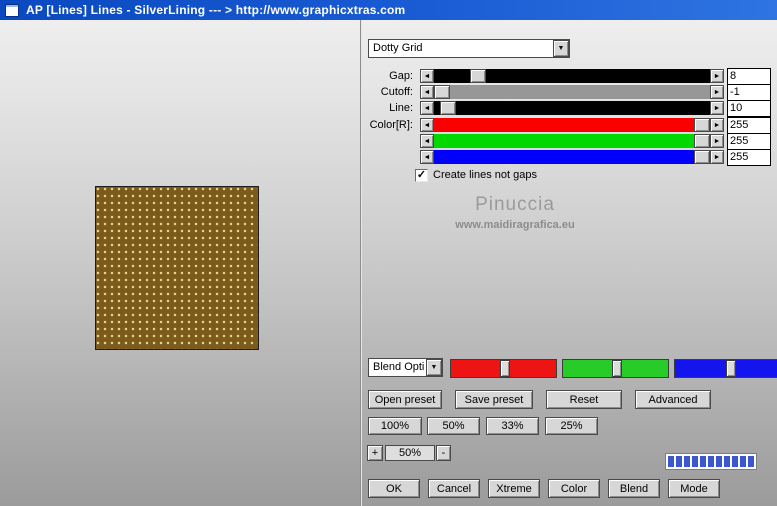 The width and height of the screenshot is (777, 506). I want to click on ok-button: OK, so click(394, 488).